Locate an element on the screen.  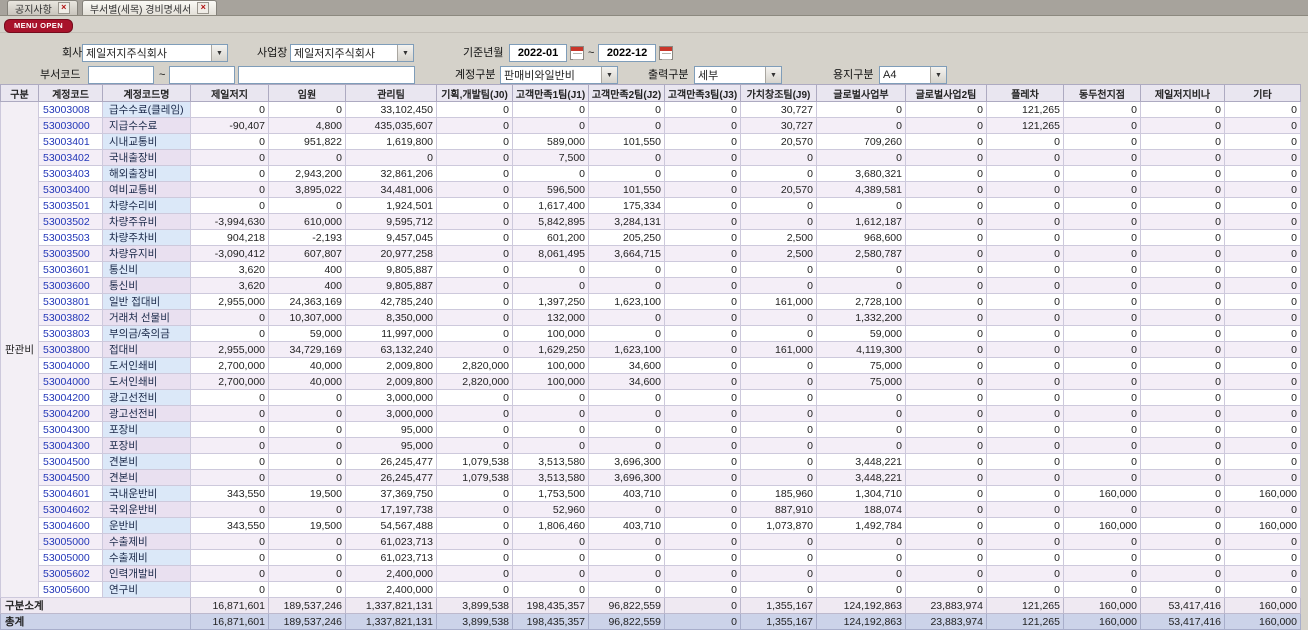
table-row: 53003601 통신비 3,620 400 9,805,887 0 0 0 0 0 0 0 0 0 0 0 is located at coordinates (651, 269).